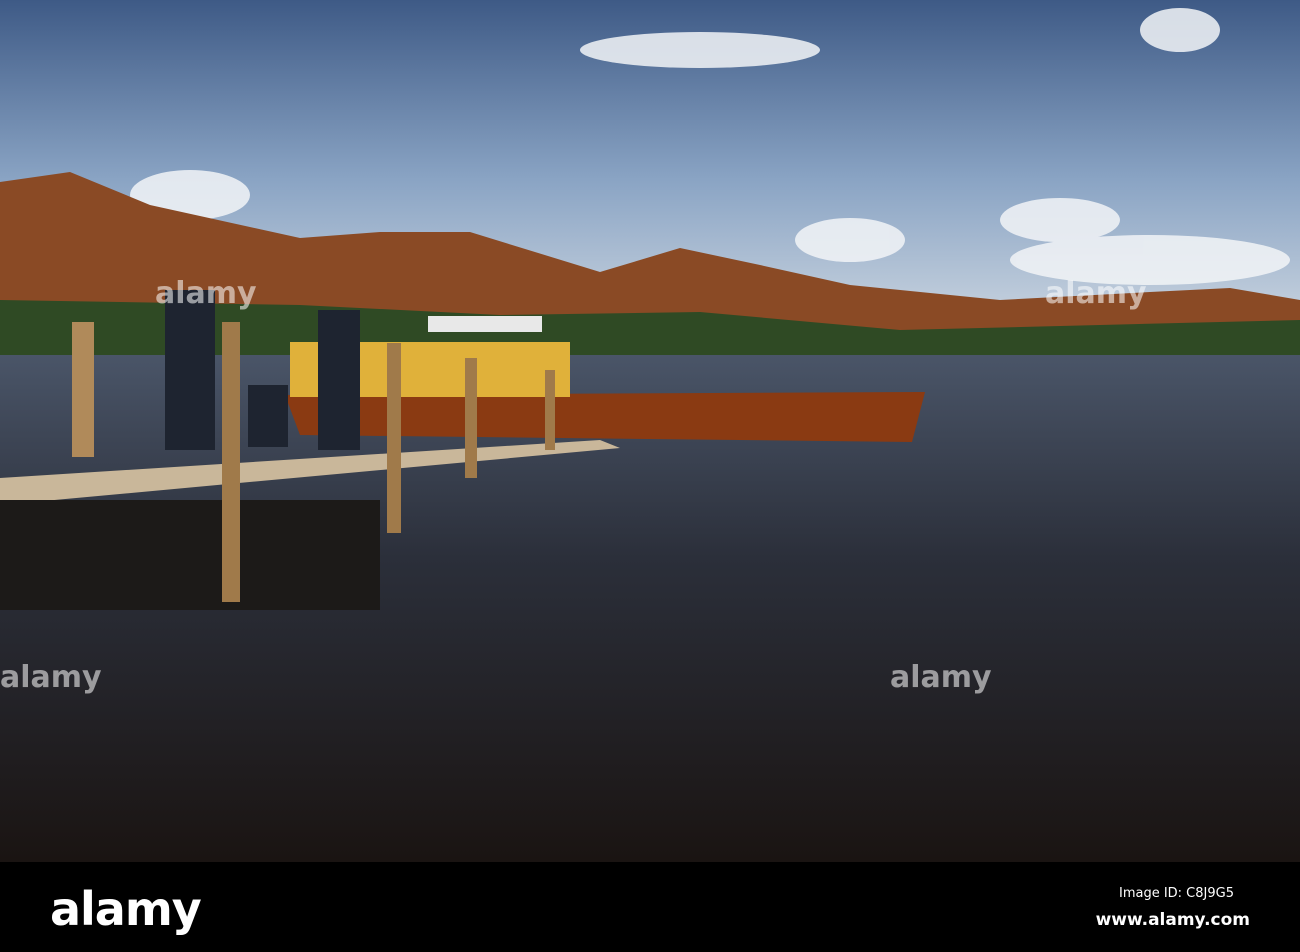  I want to click on alamy-logo: alamy, so click(126, 909).